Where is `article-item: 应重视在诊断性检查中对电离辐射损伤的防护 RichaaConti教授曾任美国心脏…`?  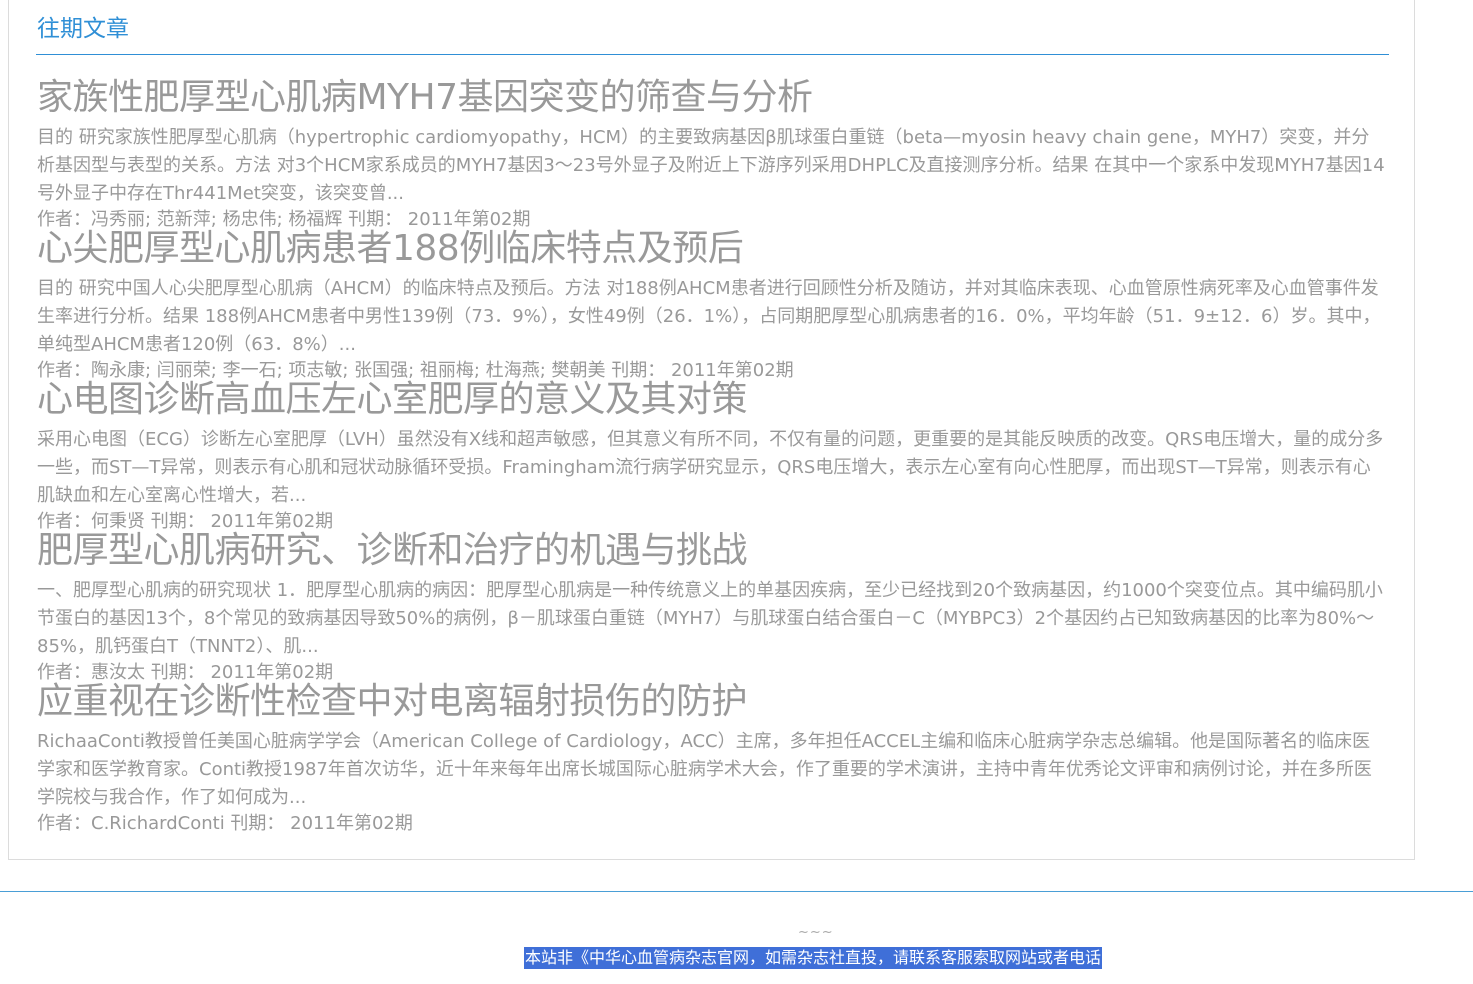
article-item: 应重视在诊断性检查中对电离辐射损伤的防护 RichaaConti教授曾任美国心脏… is located at coordinates (712, 755).